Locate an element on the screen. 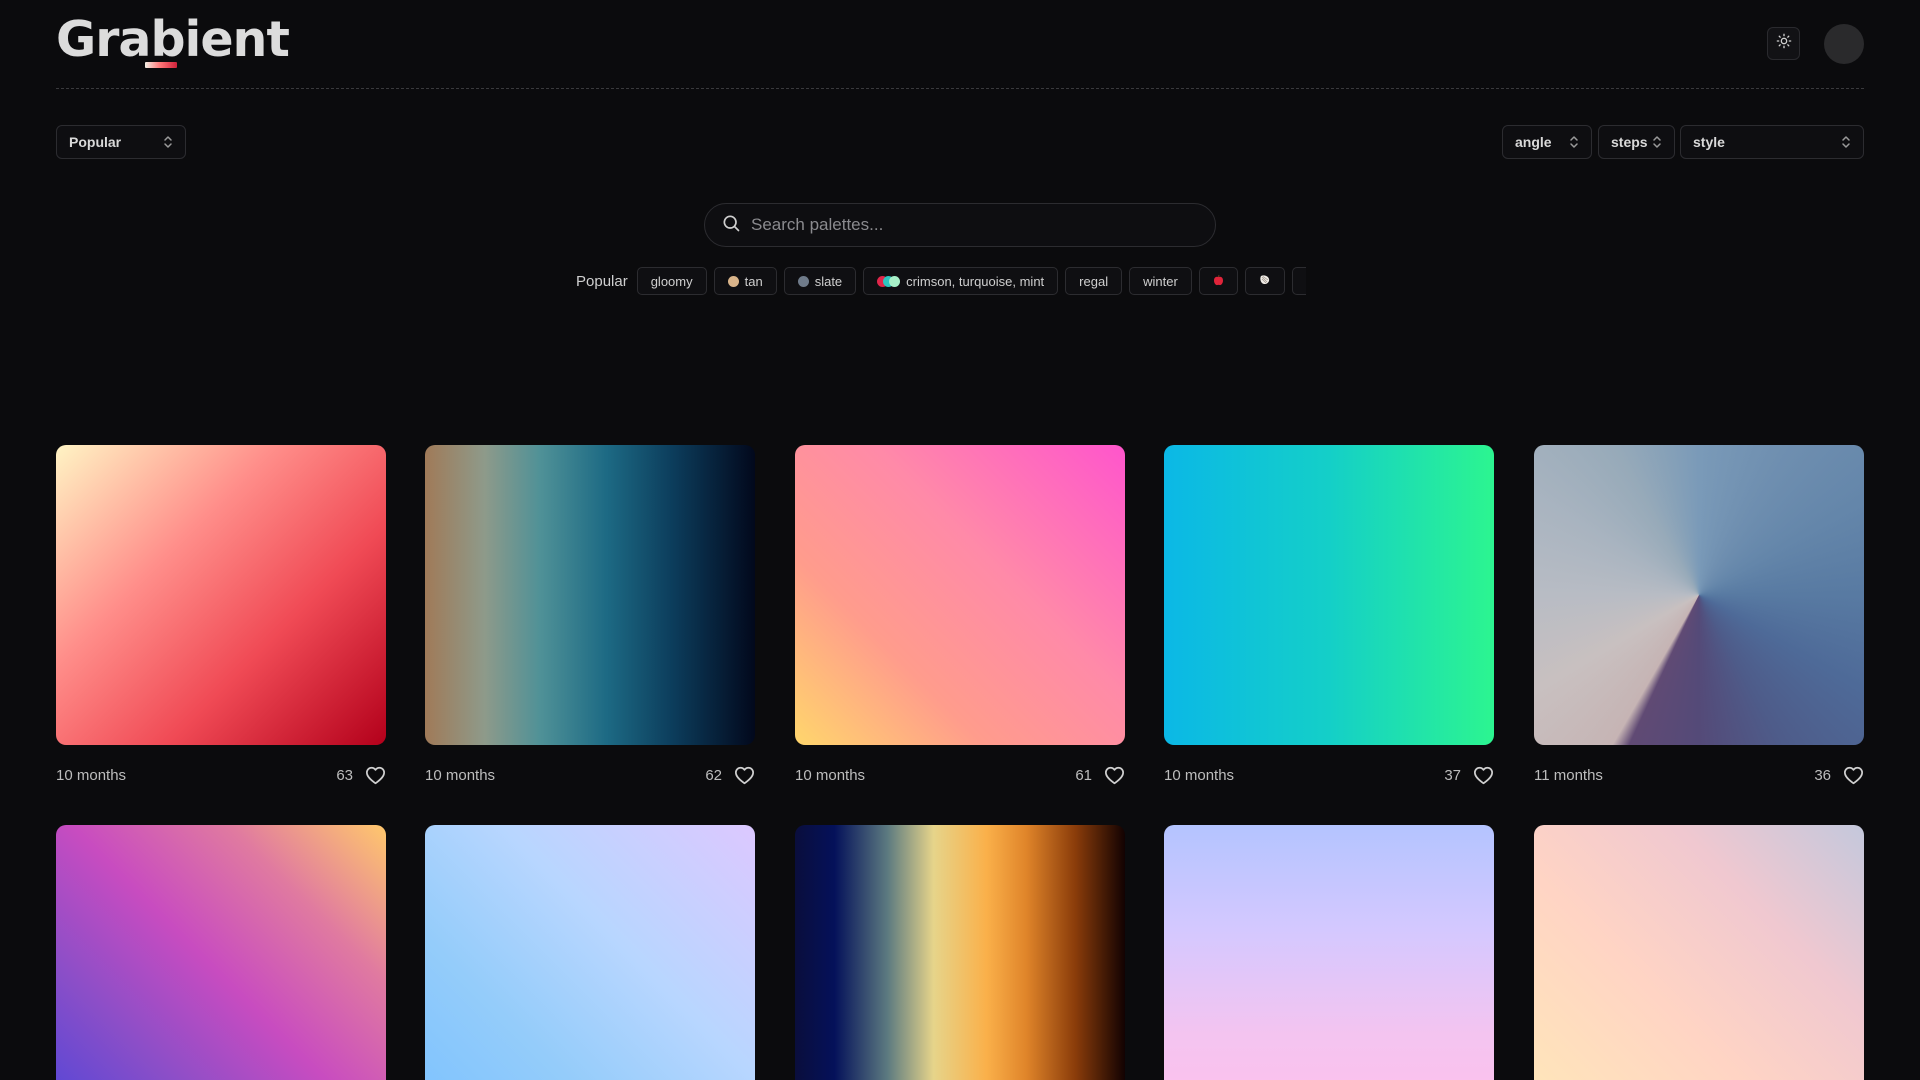  style-select-label: style is located at coordinates (1709, 142).